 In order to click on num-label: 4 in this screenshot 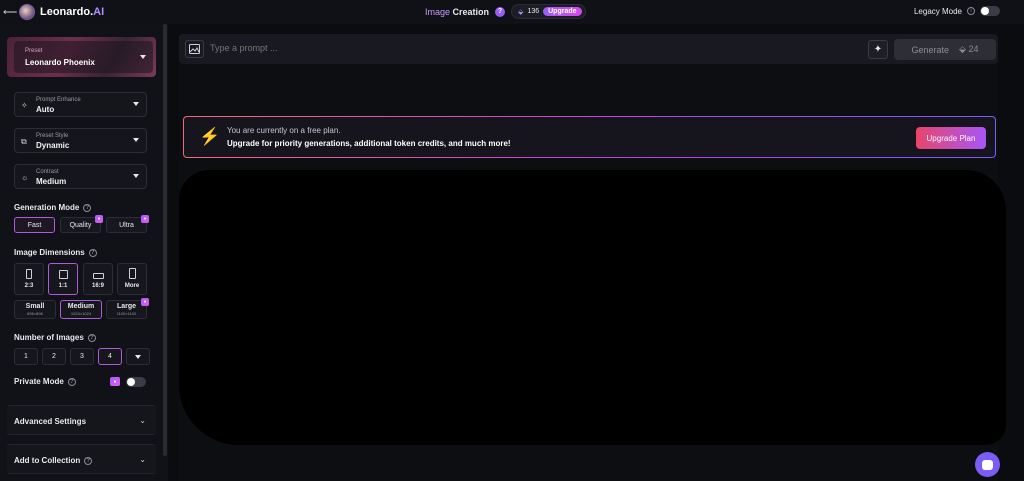, I will do `click(110, 356)`.